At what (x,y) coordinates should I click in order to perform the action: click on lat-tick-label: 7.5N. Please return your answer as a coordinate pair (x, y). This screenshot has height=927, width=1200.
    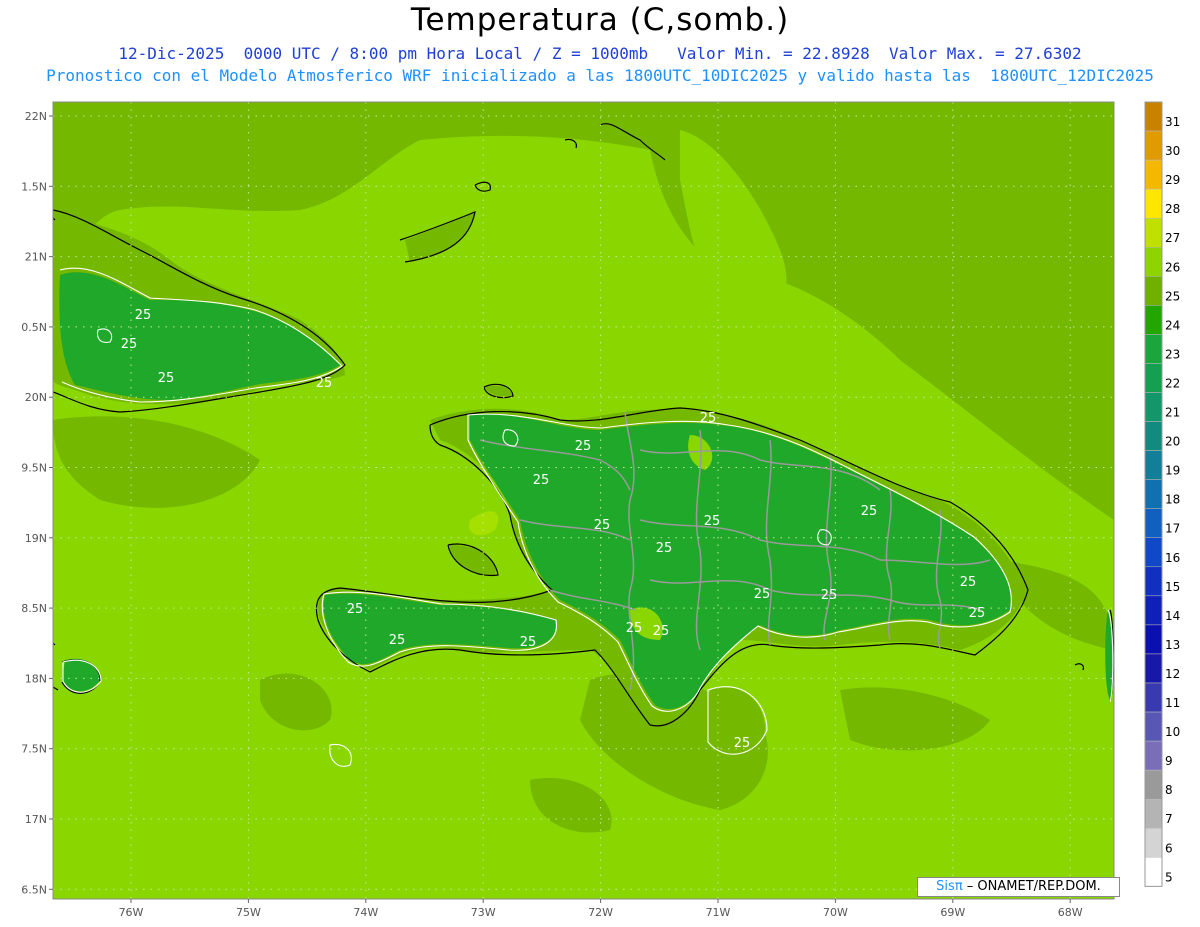
    Looking at the image, I should click on (34, 749).